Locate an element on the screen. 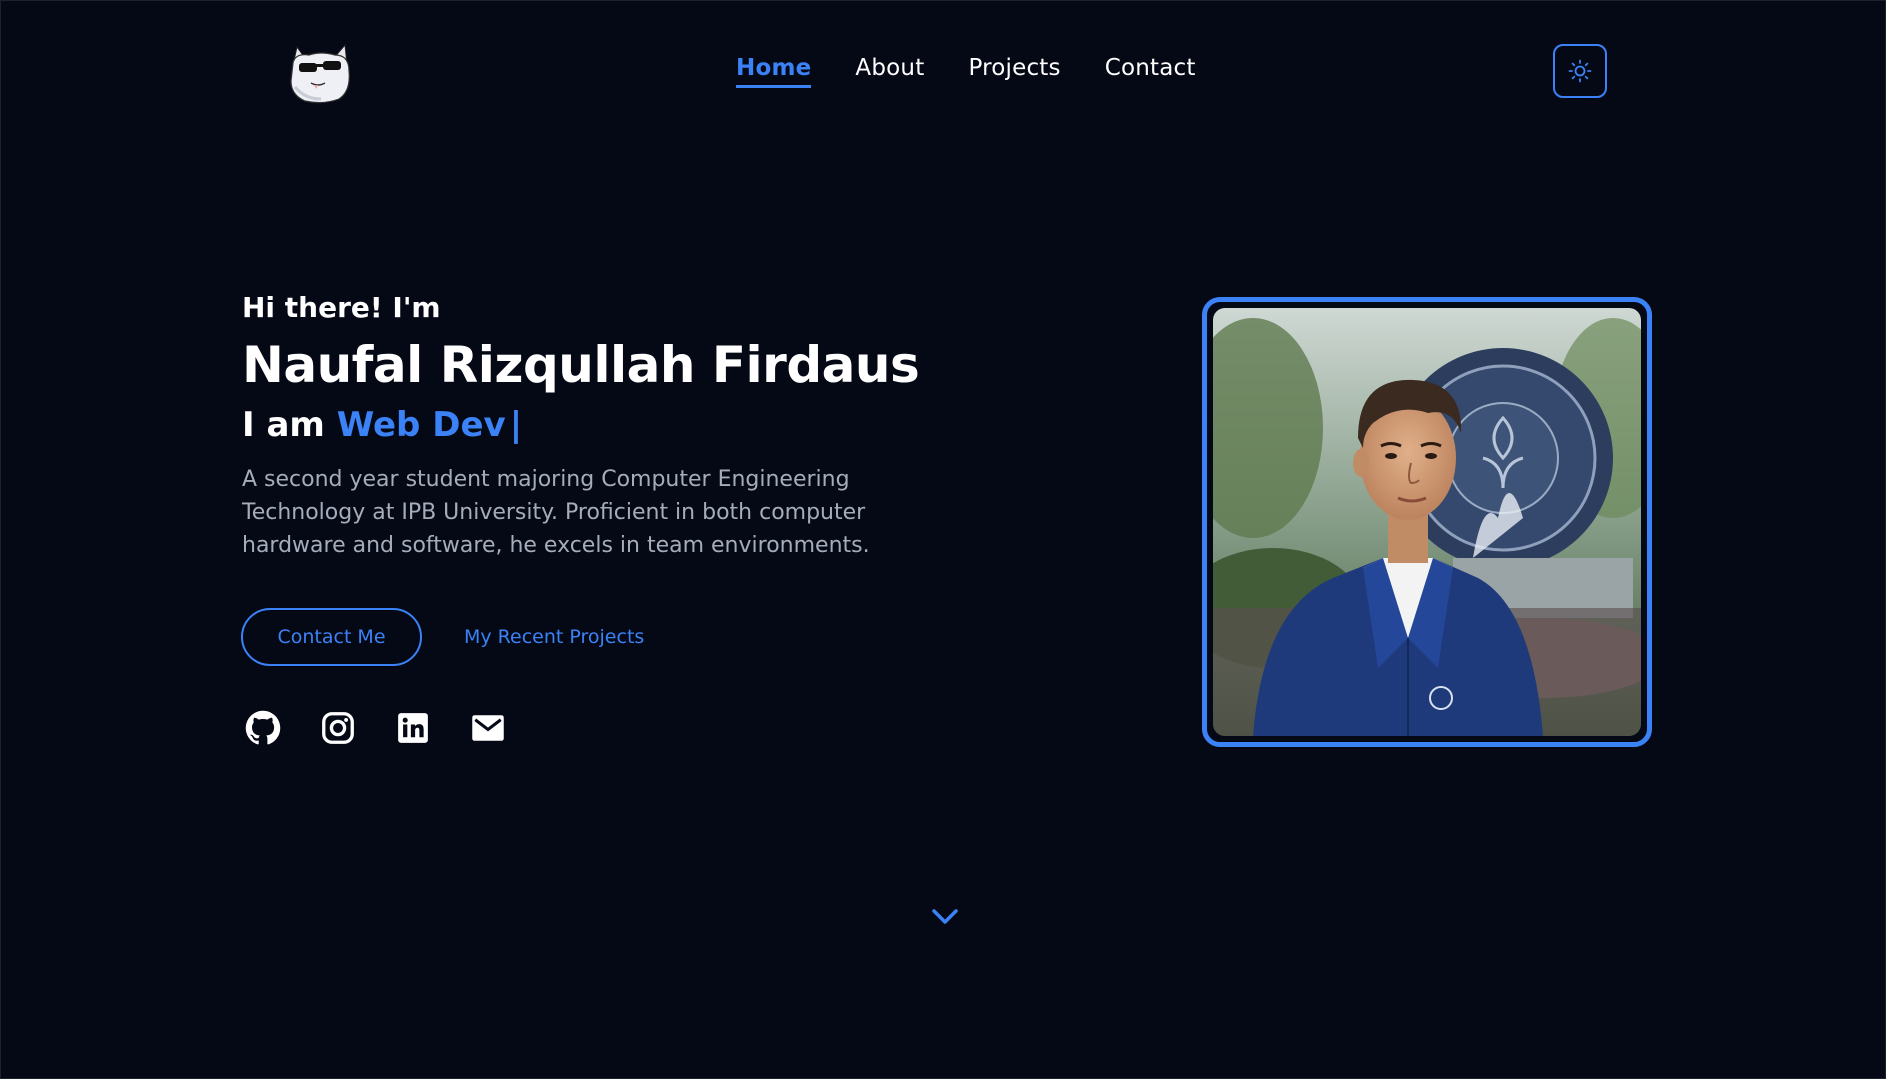 This screenshot has height=1079, width=1886. mail-icon is located at coordinates (487, 727).